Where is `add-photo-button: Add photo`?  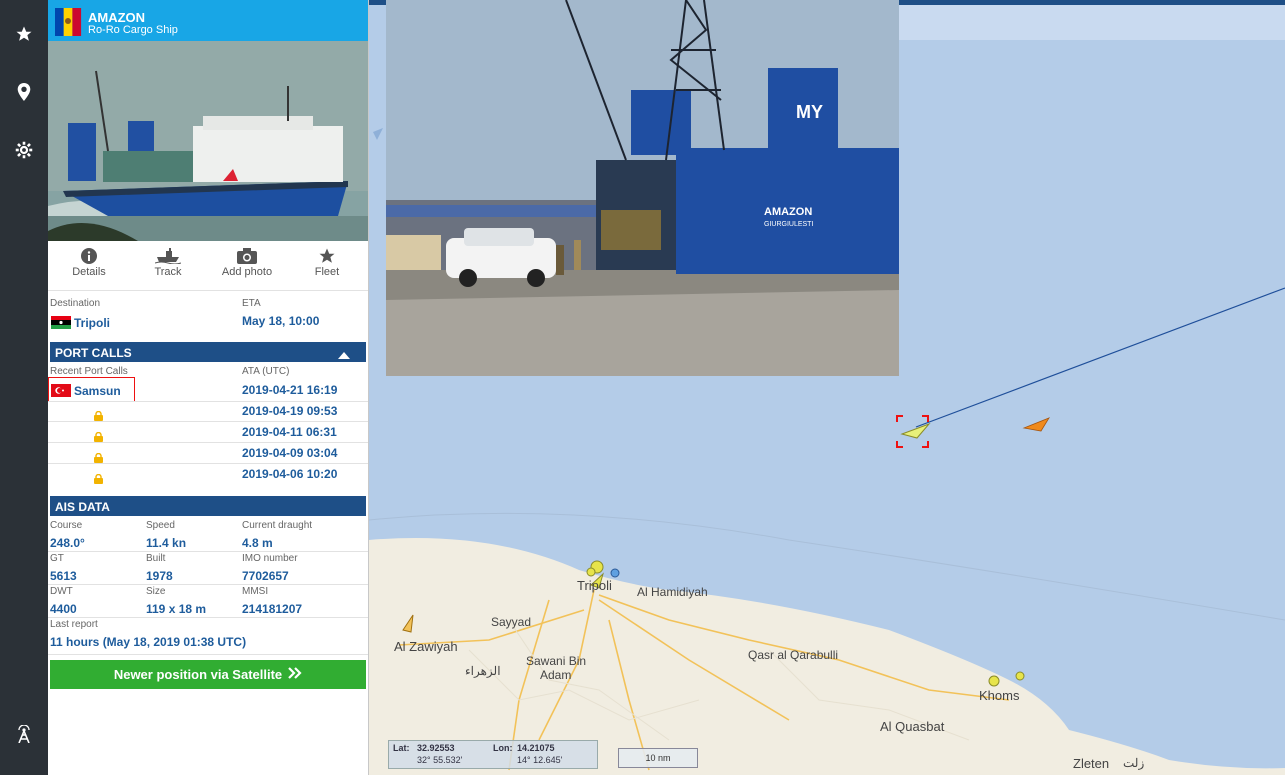
add-photo-button: Add photo is located at coordinates (247, 262).